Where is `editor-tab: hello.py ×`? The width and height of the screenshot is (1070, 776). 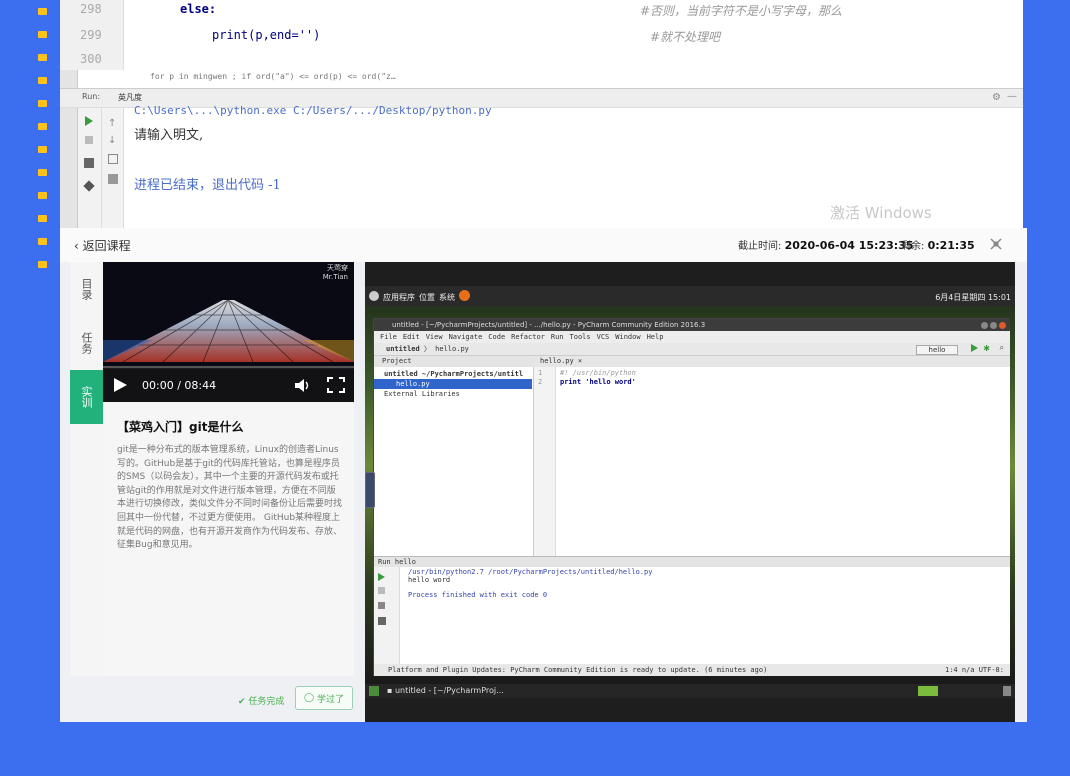
editor-tab: hello.py × is located at coordinates (772, 361).